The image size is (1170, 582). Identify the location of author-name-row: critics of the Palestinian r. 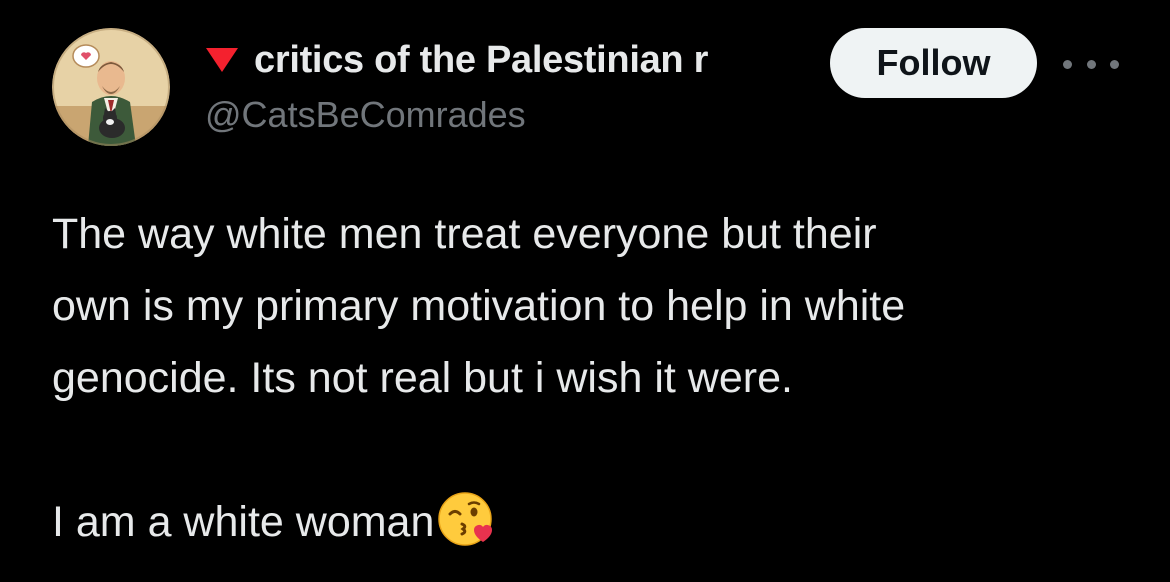
(507, 60).